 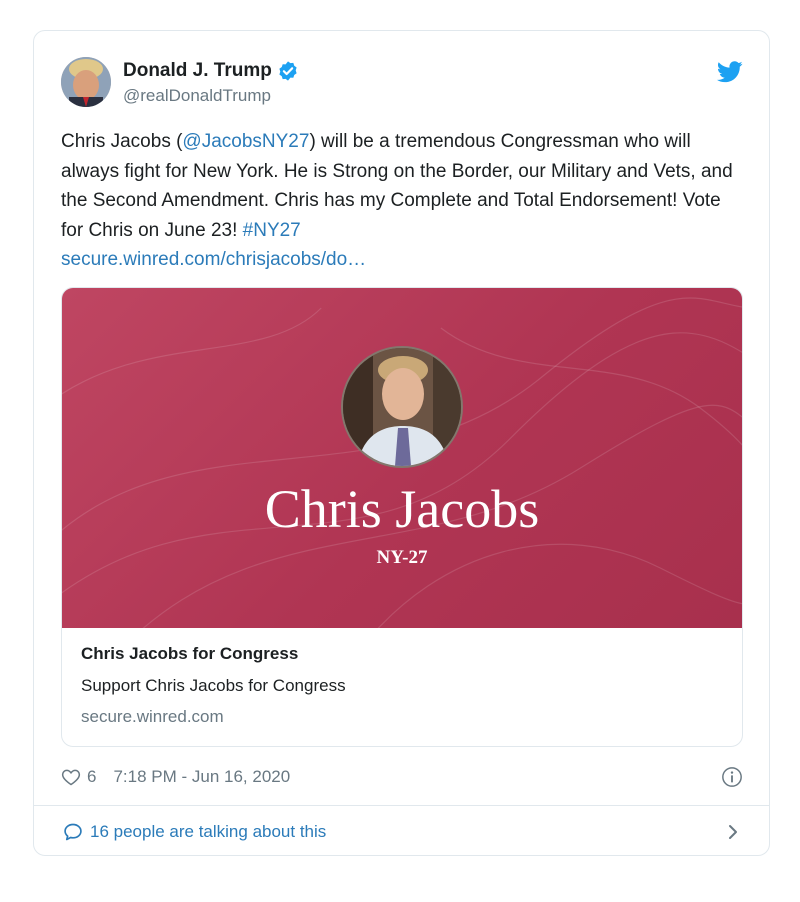 What do you see at coordinates (91, 777) in the screenshot?
I see `like-count: 6` at bounding box center [91, 777].